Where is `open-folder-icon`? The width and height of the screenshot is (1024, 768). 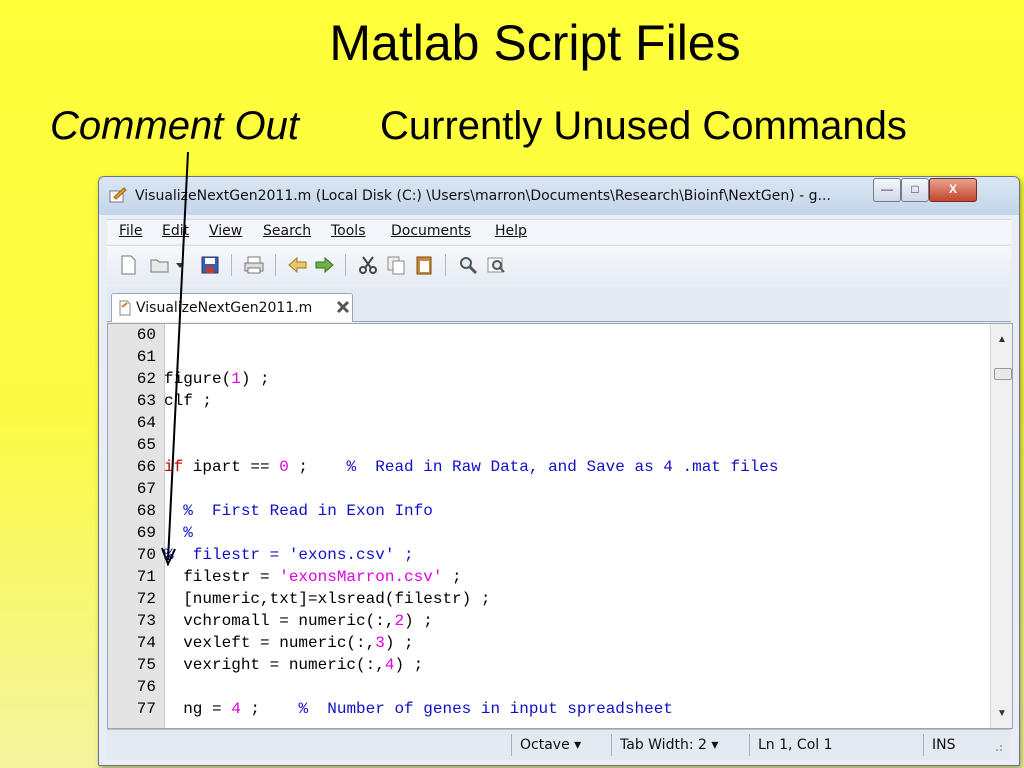 open-folder-icon is located at coordinates (160, 265).